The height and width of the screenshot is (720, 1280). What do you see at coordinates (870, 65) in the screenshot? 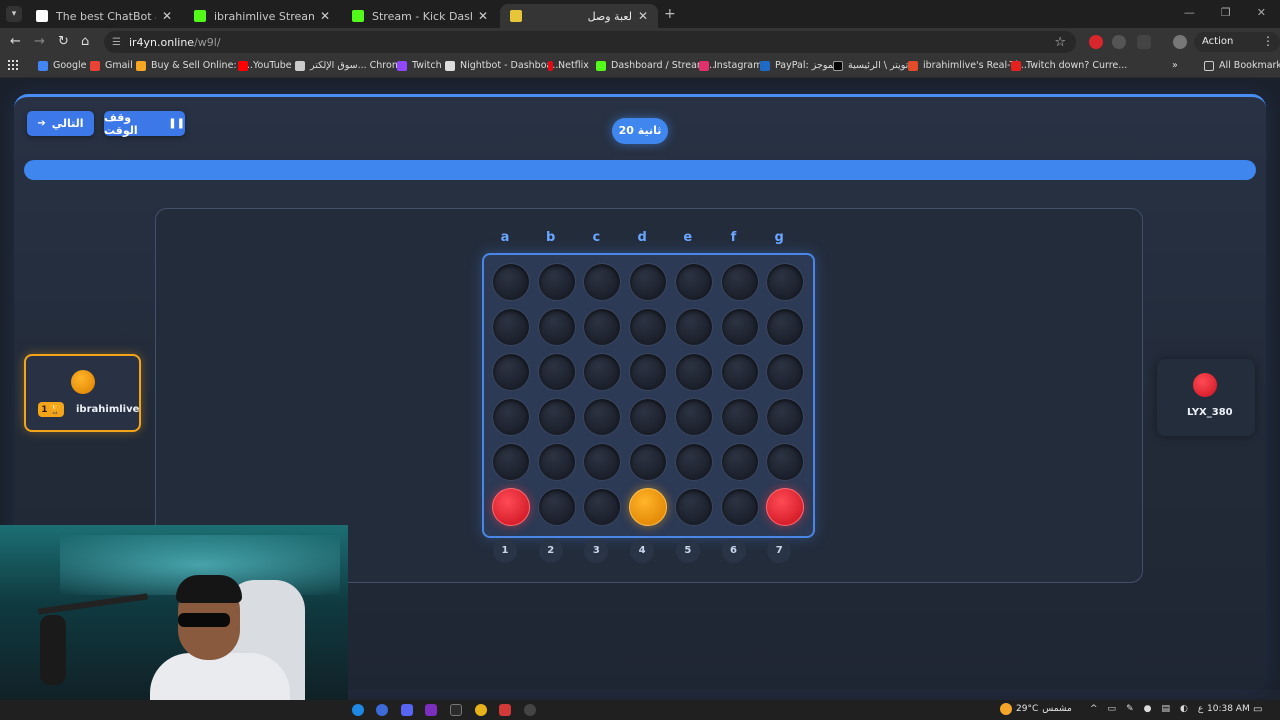
I see `bookmark-item: تويتر \ الرئيسية` at bounding box center [870, 65].